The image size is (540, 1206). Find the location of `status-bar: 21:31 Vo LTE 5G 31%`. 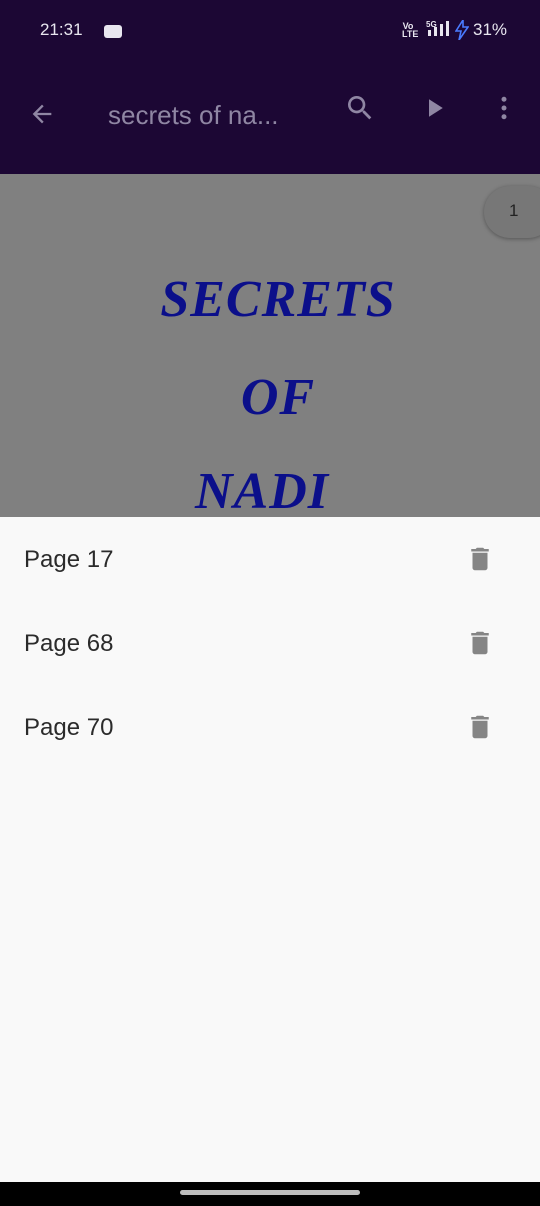

status-bar: 21:31 Vo LTE 5G 31% is located at coordinates (270, 29).